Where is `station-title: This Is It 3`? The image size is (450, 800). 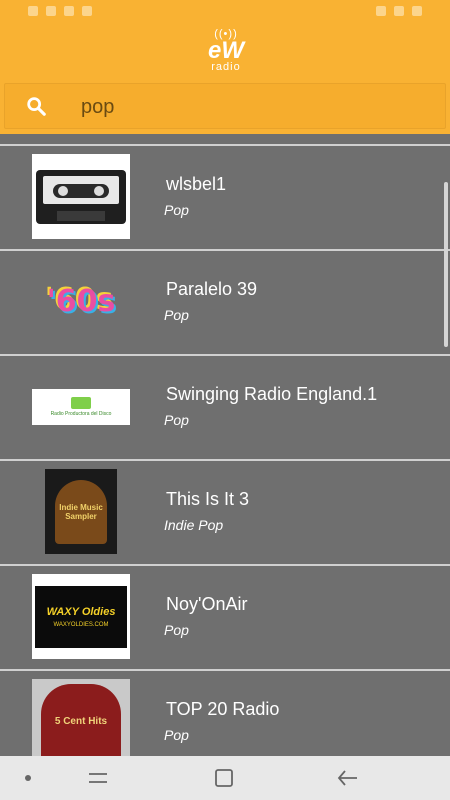 station-title: This Is It 3 is located at coordinates (208, 499).